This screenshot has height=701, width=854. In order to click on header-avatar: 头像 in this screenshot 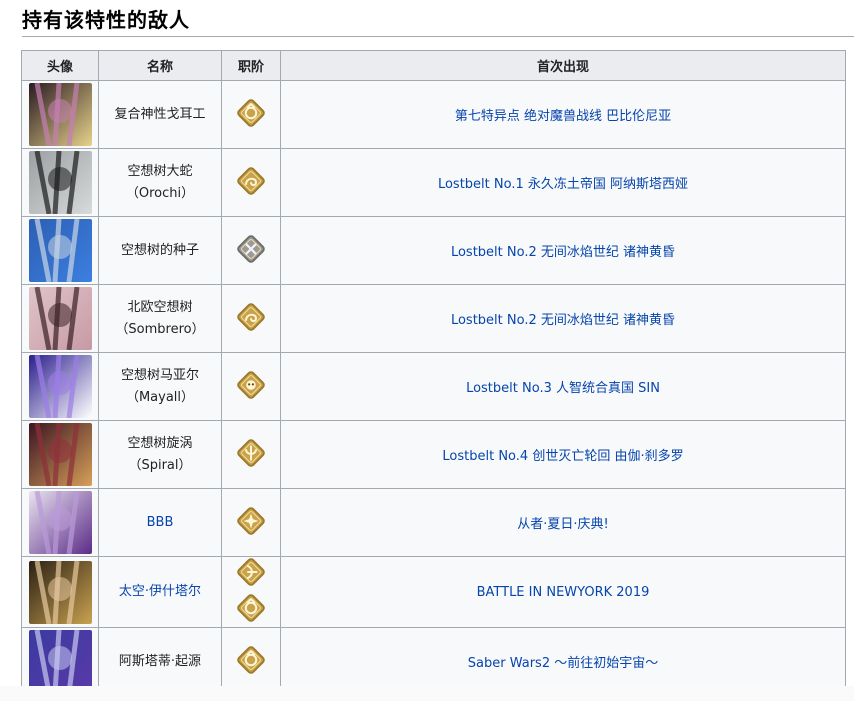, I will do `click(60, 65)`.